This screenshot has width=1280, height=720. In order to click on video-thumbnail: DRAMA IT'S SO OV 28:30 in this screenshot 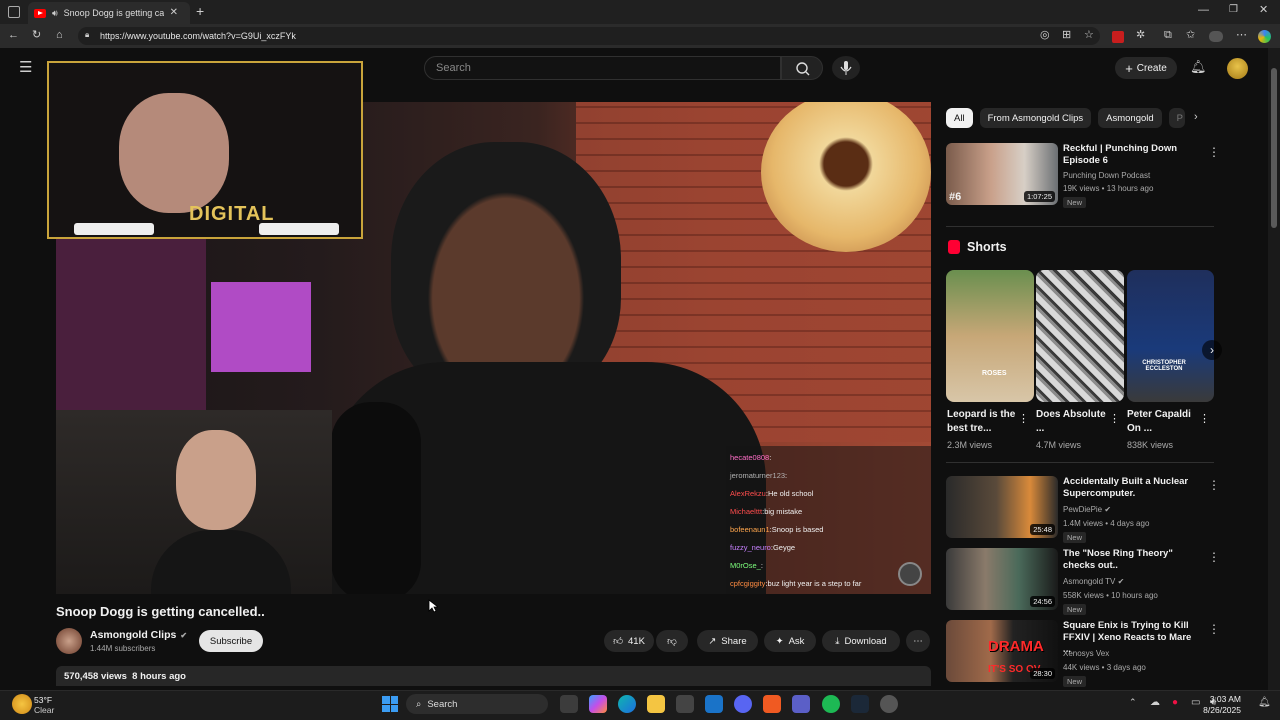, I will do `click(1002, 651)`.